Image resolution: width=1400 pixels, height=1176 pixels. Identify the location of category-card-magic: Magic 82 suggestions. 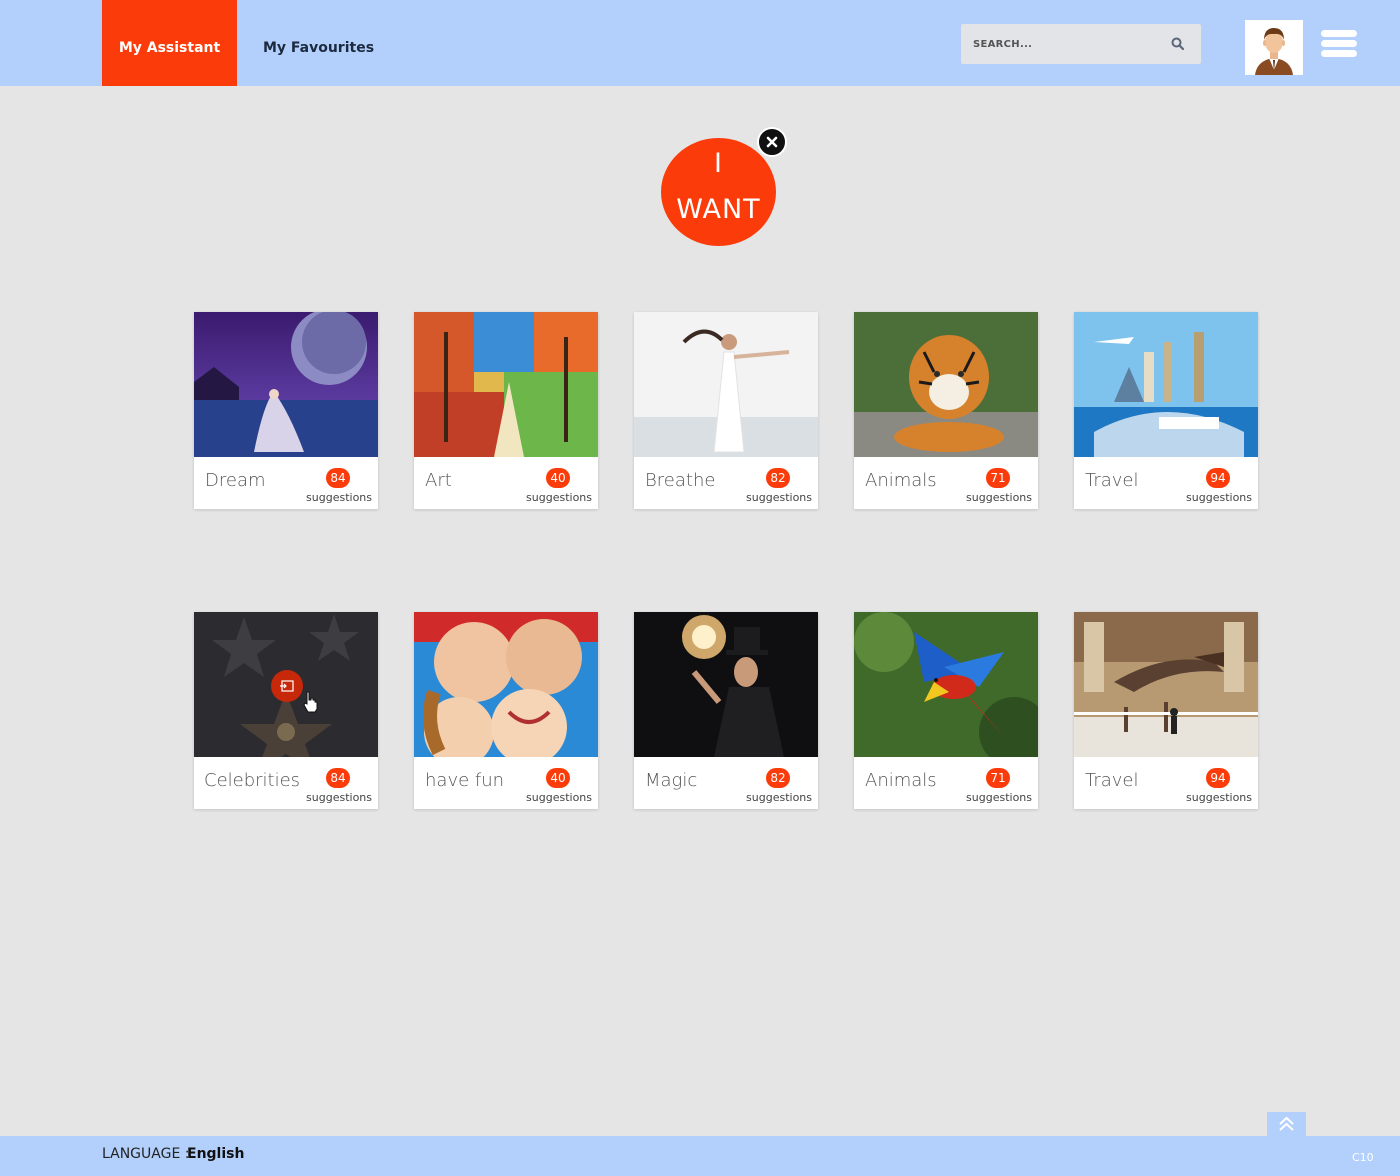
(726, 710).